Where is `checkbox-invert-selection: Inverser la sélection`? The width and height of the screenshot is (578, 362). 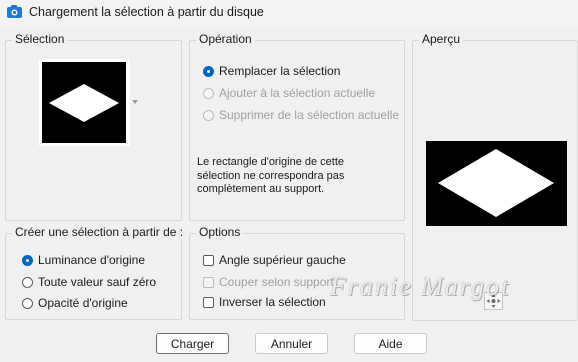 checkbox-invert-selection: Inverser la sélection is located at coordinates (264, 302).